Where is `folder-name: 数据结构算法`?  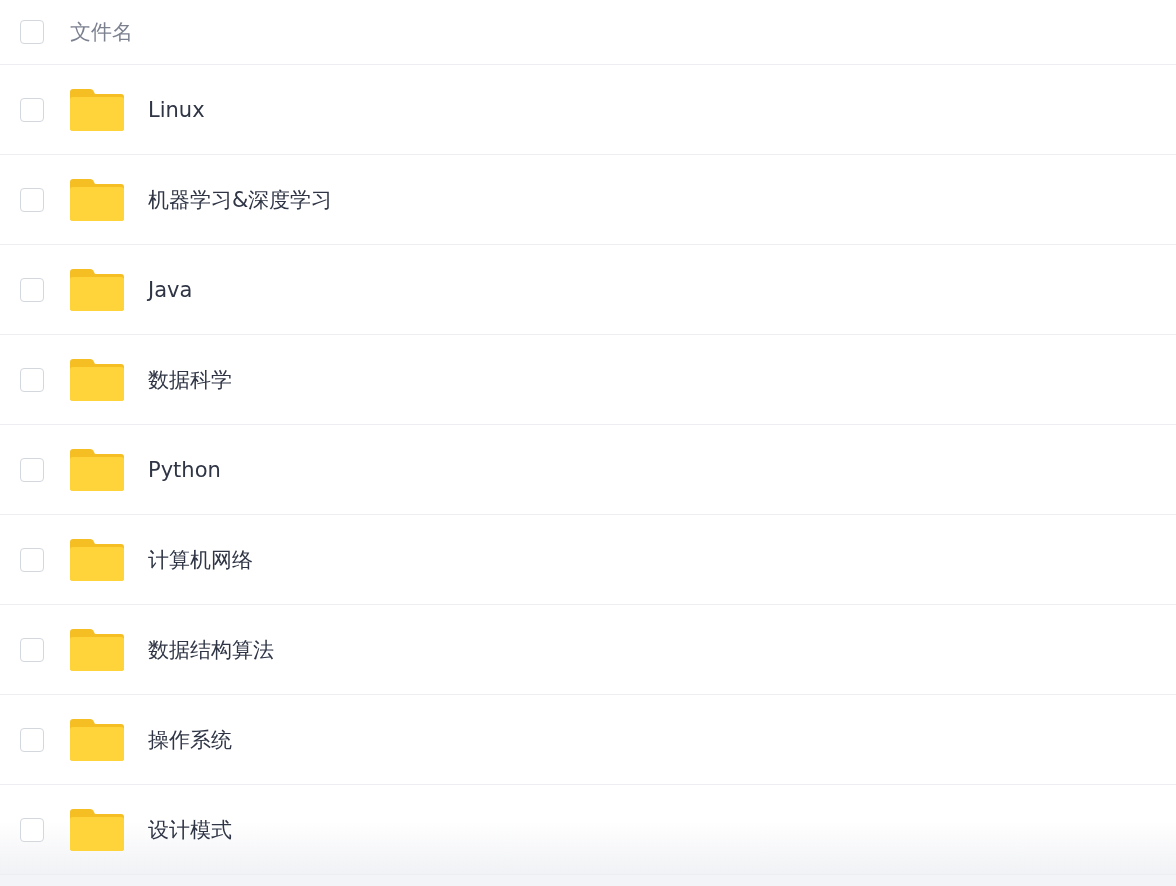 folder-name: 数据结构算法 is located at coordinates (211, 649).